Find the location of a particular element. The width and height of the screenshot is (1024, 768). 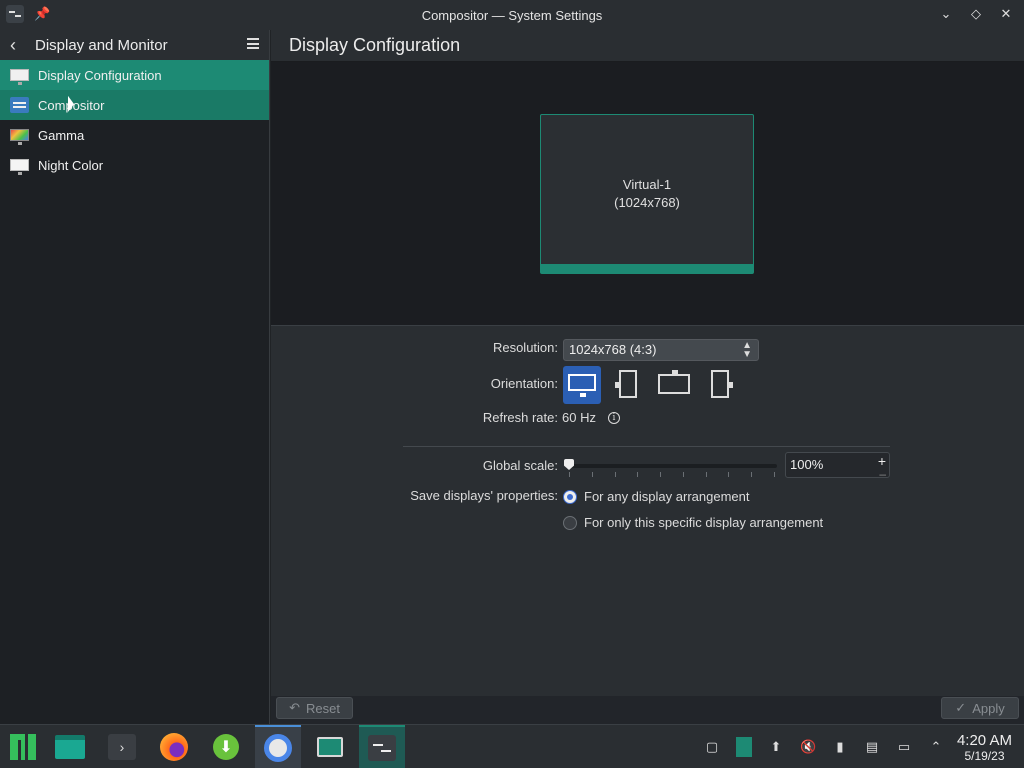

apply-button: ✓ Apply is located at coordinates (980, 708).